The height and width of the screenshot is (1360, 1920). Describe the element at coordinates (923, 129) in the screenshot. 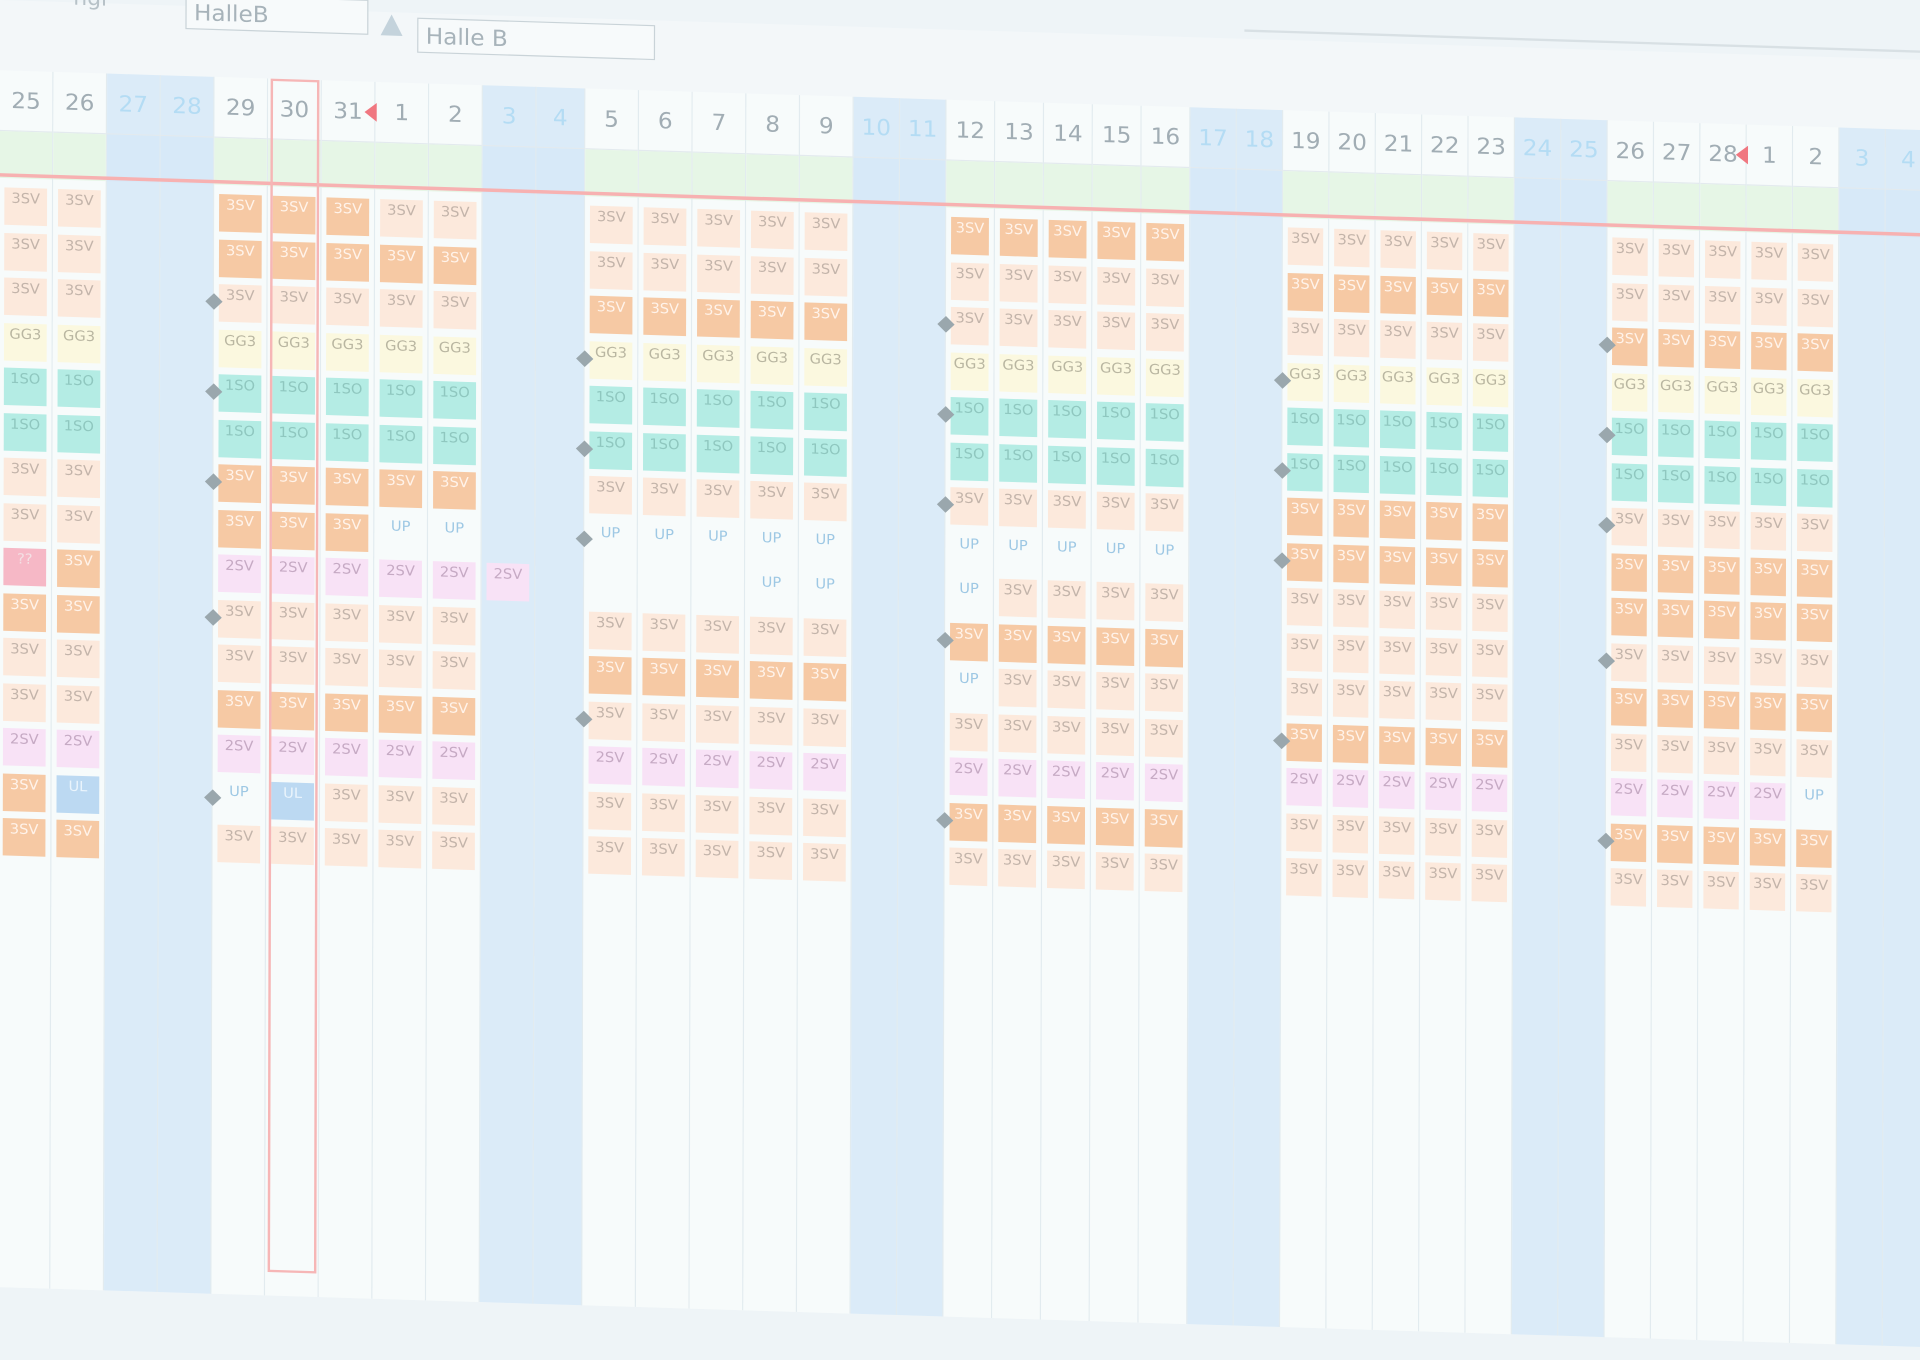

I see `day-header: 11` at that location.